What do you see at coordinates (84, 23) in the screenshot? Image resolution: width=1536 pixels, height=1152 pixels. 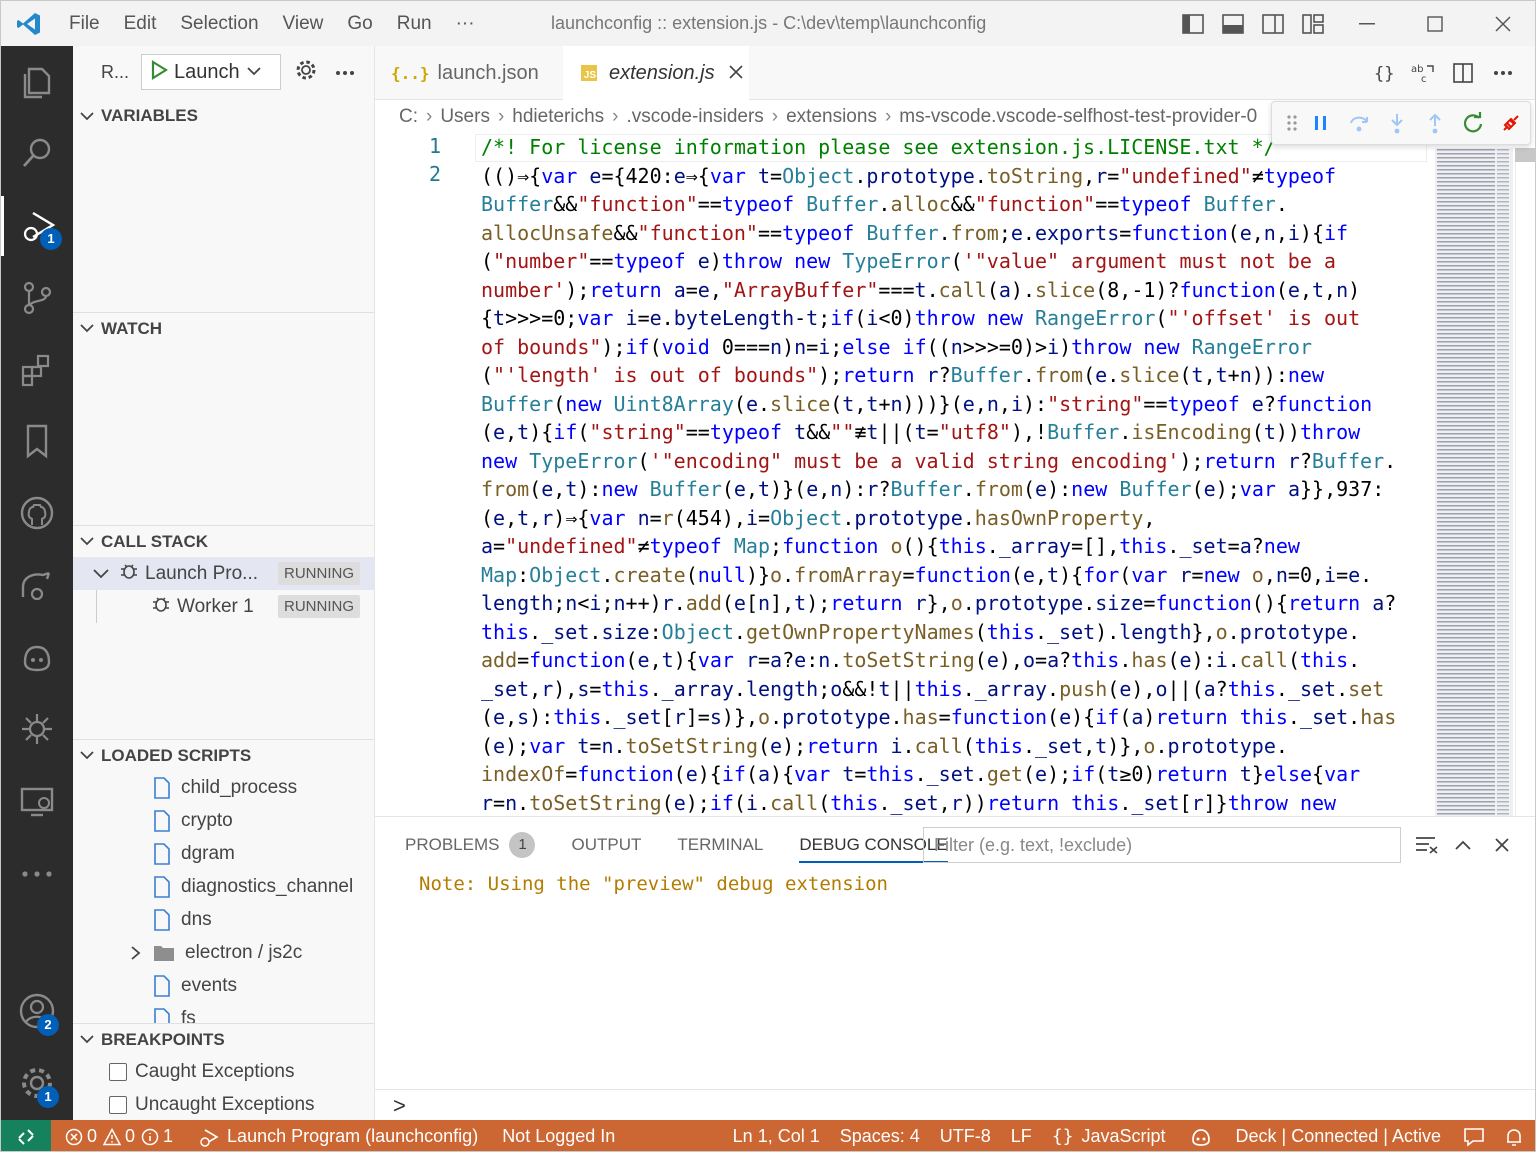 I see `menu-file: File` at bounding box center [84, 23].